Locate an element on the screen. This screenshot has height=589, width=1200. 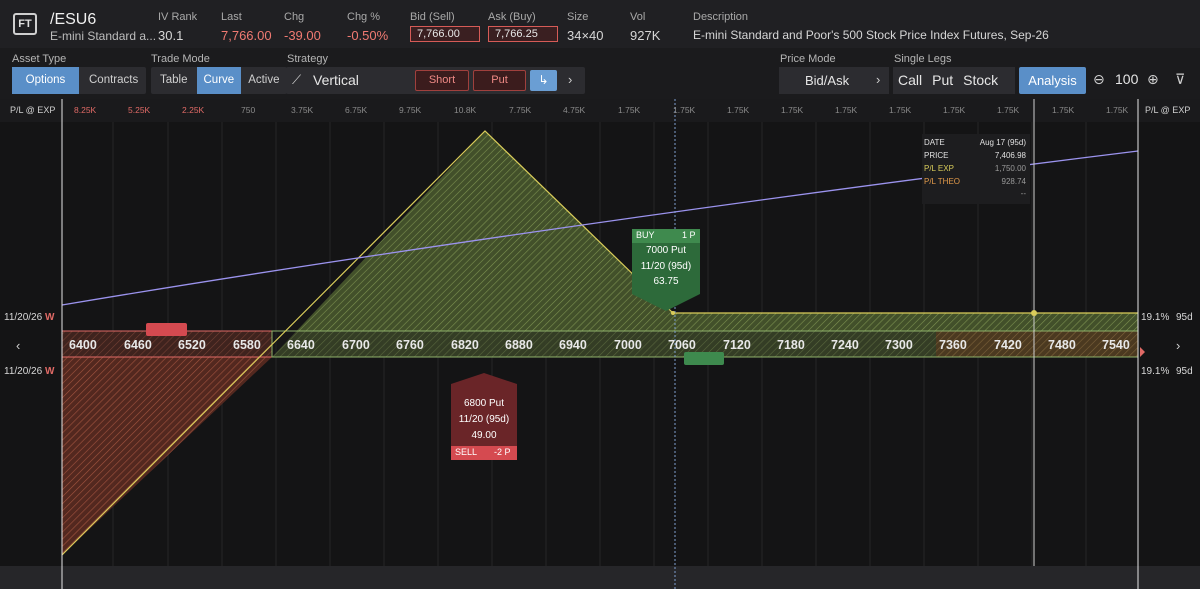
sell-qty-label: -2 P is located at coordinates (502, 452).